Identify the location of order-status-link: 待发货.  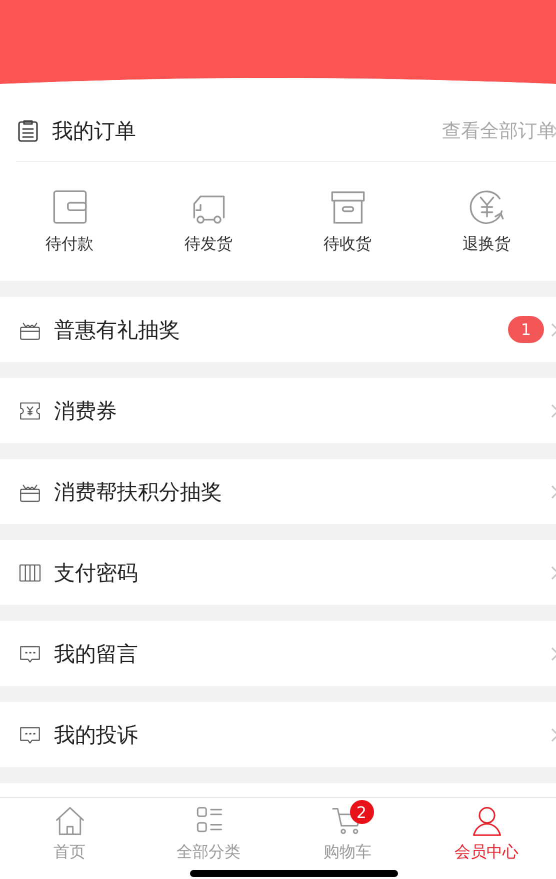
(208, 244).